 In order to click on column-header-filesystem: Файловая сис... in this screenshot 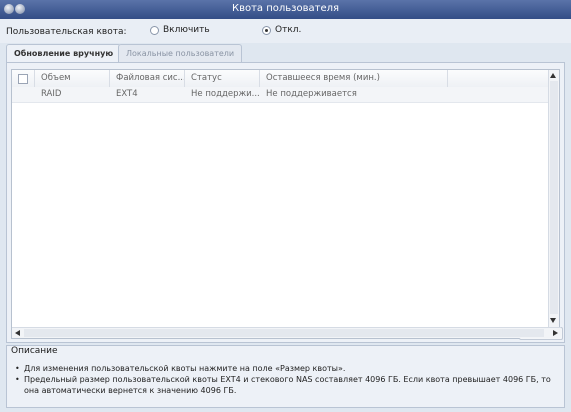, I will do `click(147, 78)`.